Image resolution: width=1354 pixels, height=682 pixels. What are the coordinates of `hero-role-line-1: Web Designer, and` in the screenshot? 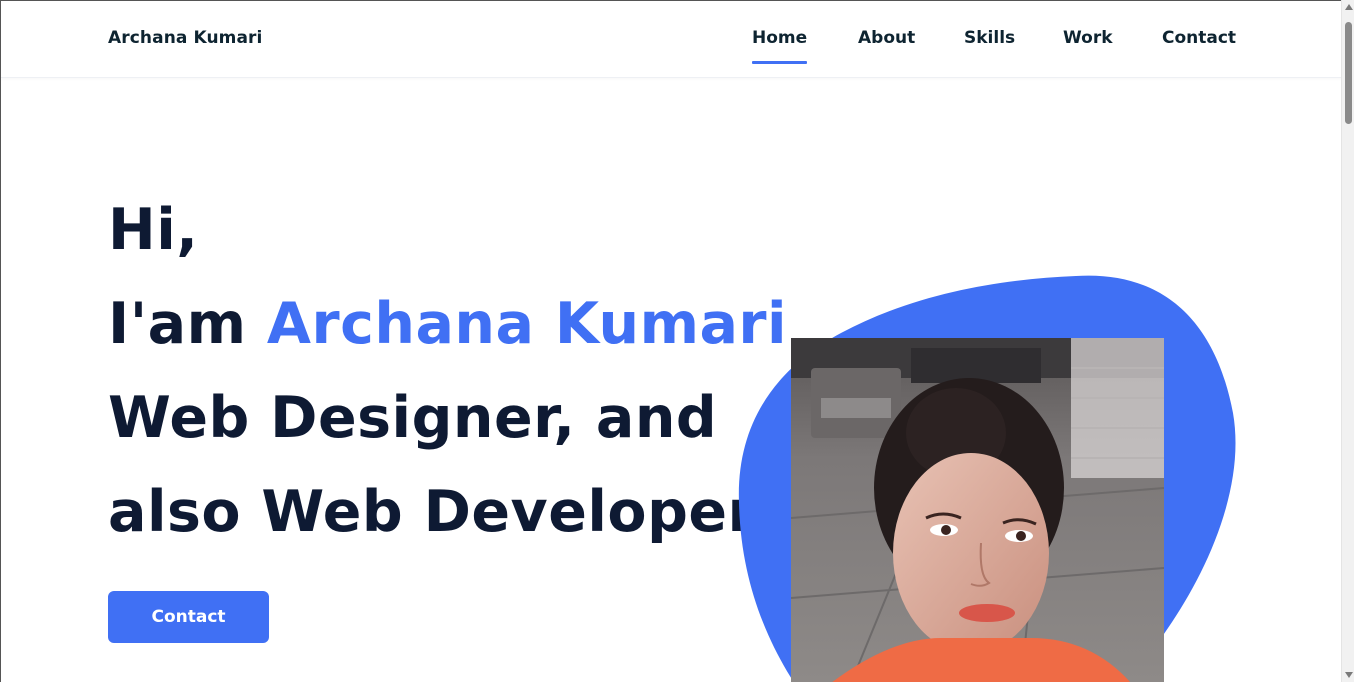 It's located at (413, 418).